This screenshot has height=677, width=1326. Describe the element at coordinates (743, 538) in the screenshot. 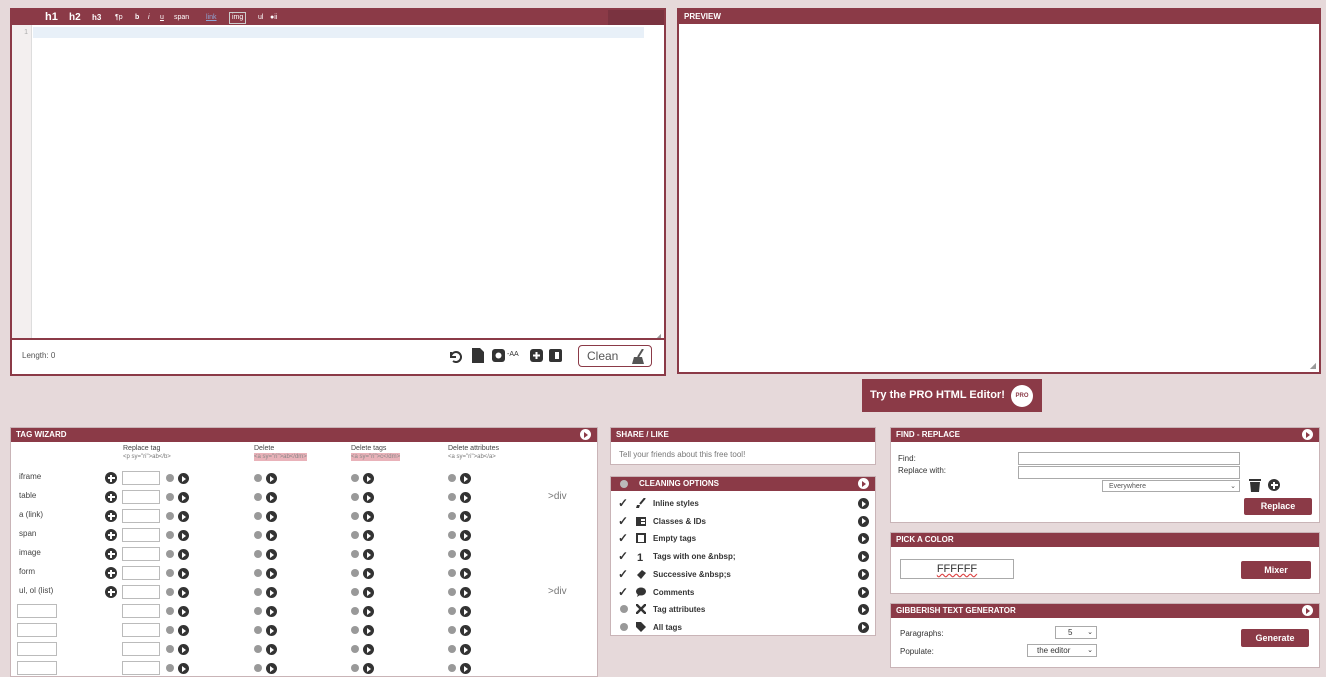

I see `cleaning-option: ✓ Empty tags` at that location.